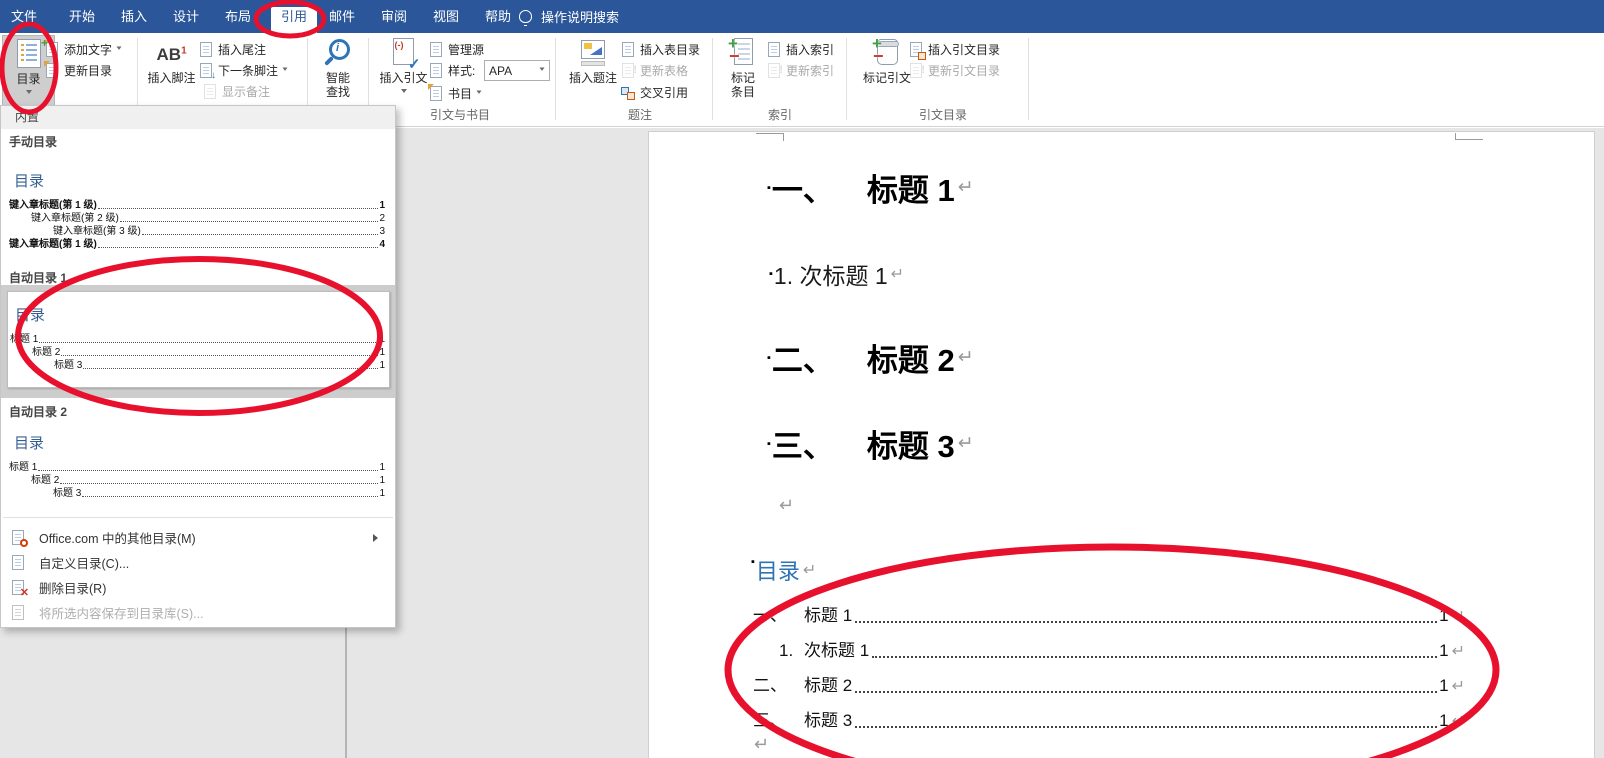 Image resolution: width=1604 pixels, height=758 pixels. I want to click on manual-toc-label: 手动目录, so click(33, 142).